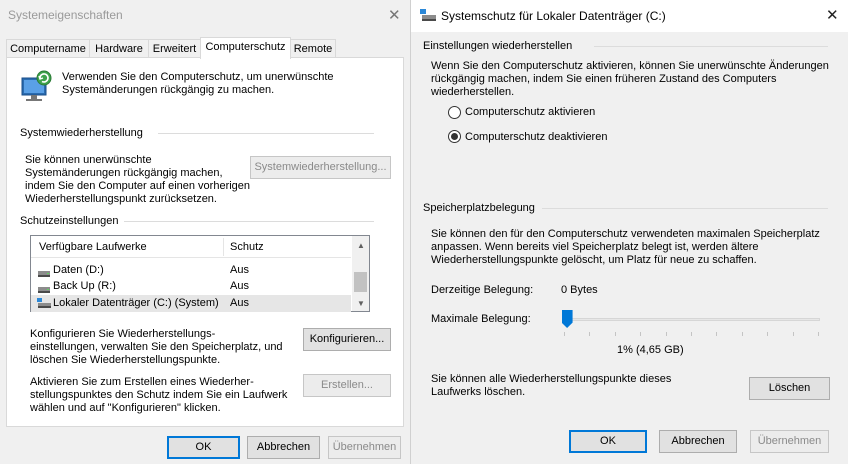  I want to click on restore-text-line: Wiederherstellungspunkt zurücksetzen., so click(121, 199).